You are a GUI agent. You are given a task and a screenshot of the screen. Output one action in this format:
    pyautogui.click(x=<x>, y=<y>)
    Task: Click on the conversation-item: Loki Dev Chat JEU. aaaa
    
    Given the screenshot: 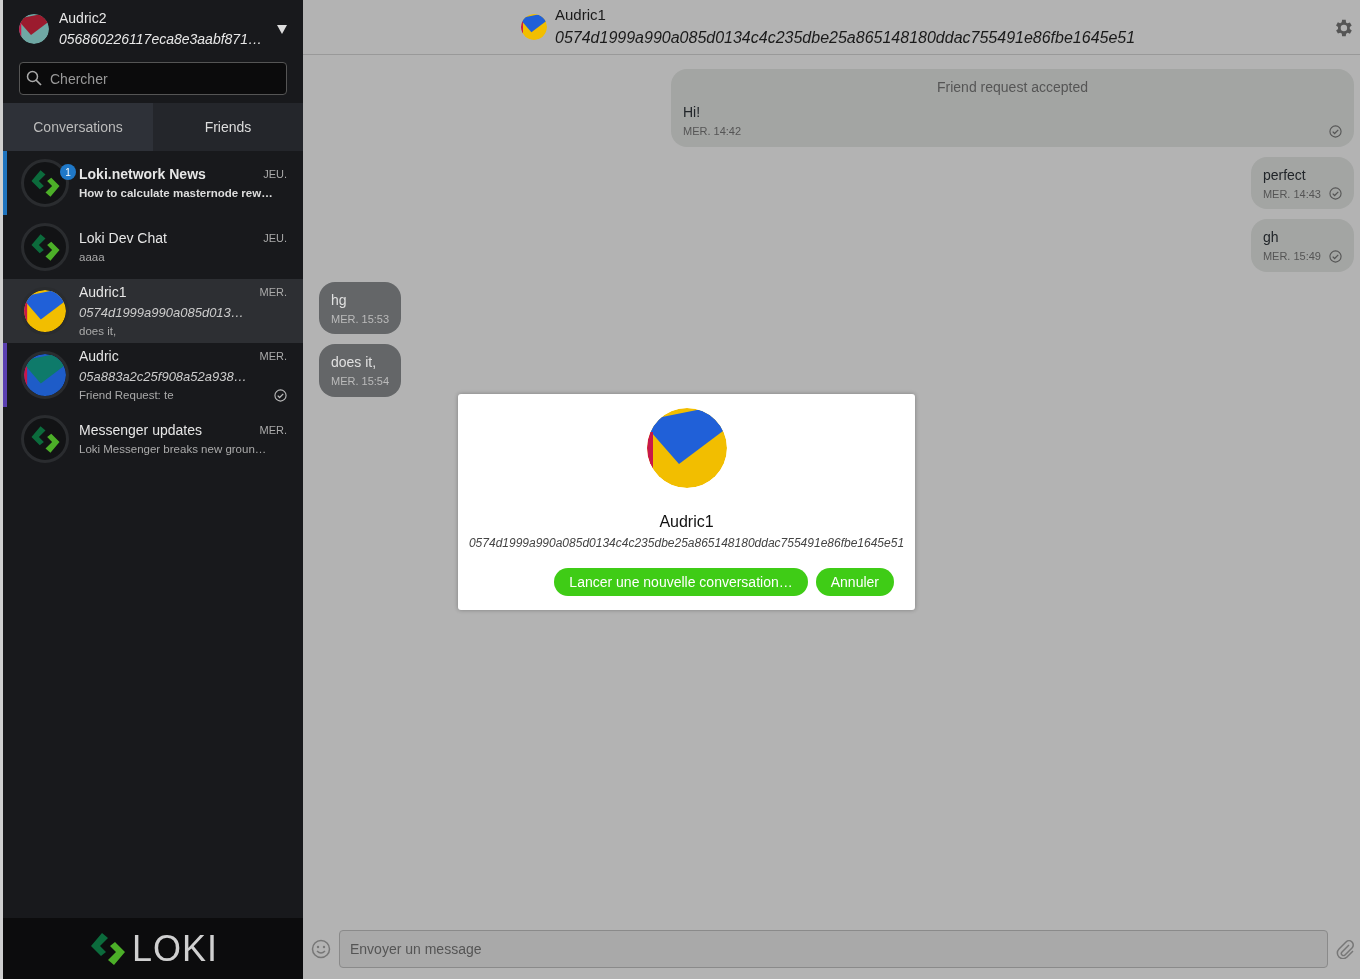 What is the action you would take?
    pyautogui.click(x=153, y=247)
    